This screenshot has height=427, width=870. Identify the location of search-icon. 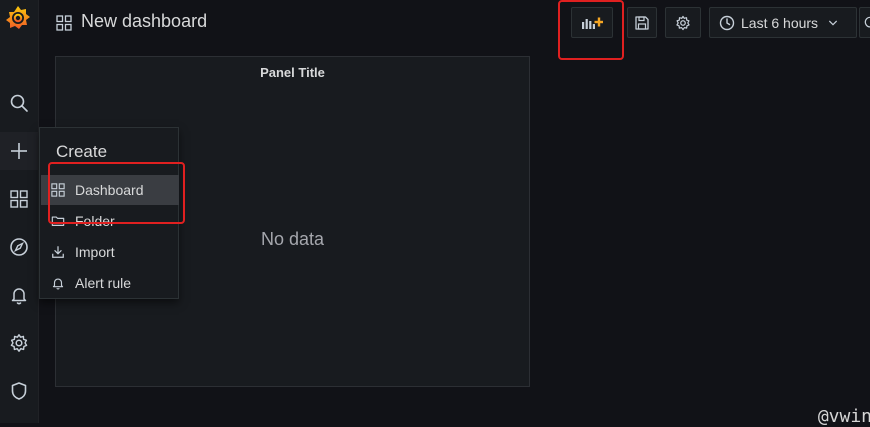
(19, 103).